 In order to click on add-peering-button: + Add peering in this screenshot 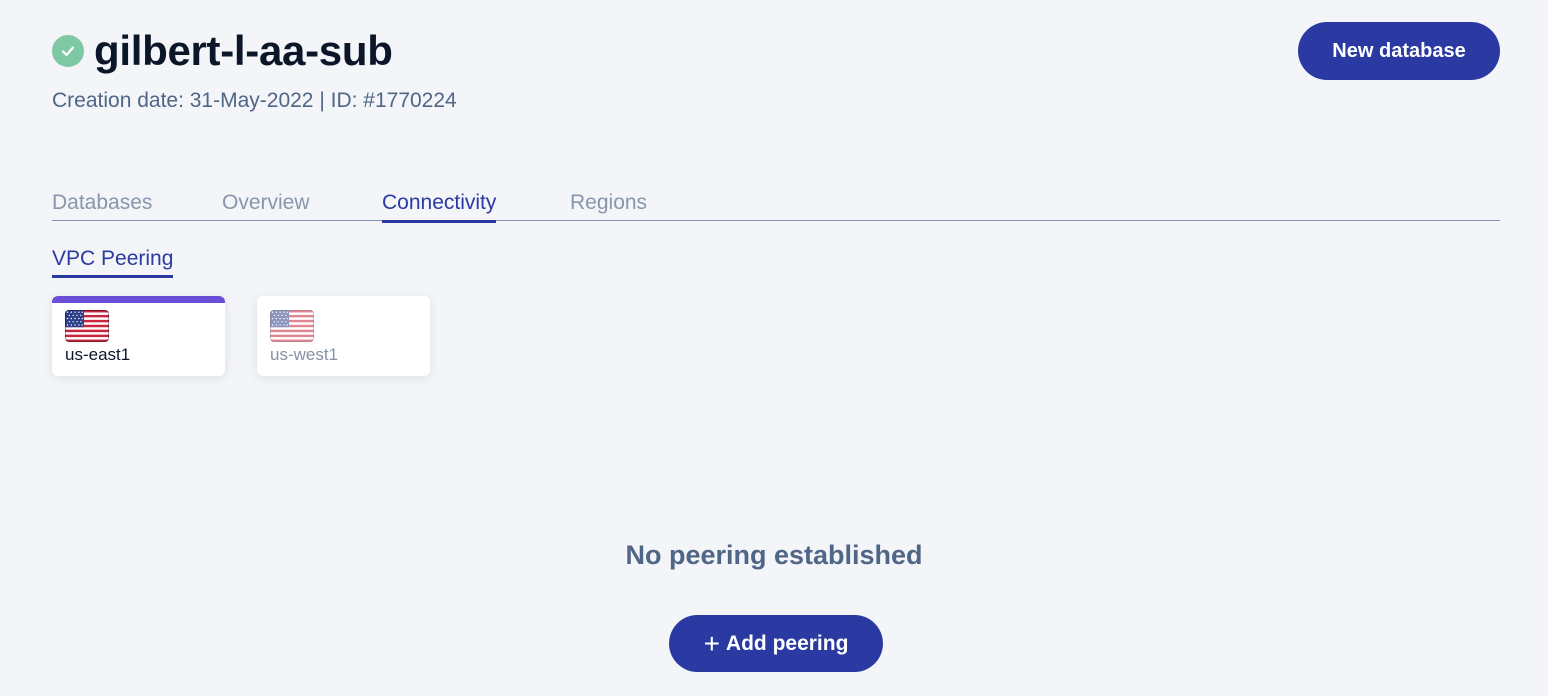, I will do `click(776, 643)`.